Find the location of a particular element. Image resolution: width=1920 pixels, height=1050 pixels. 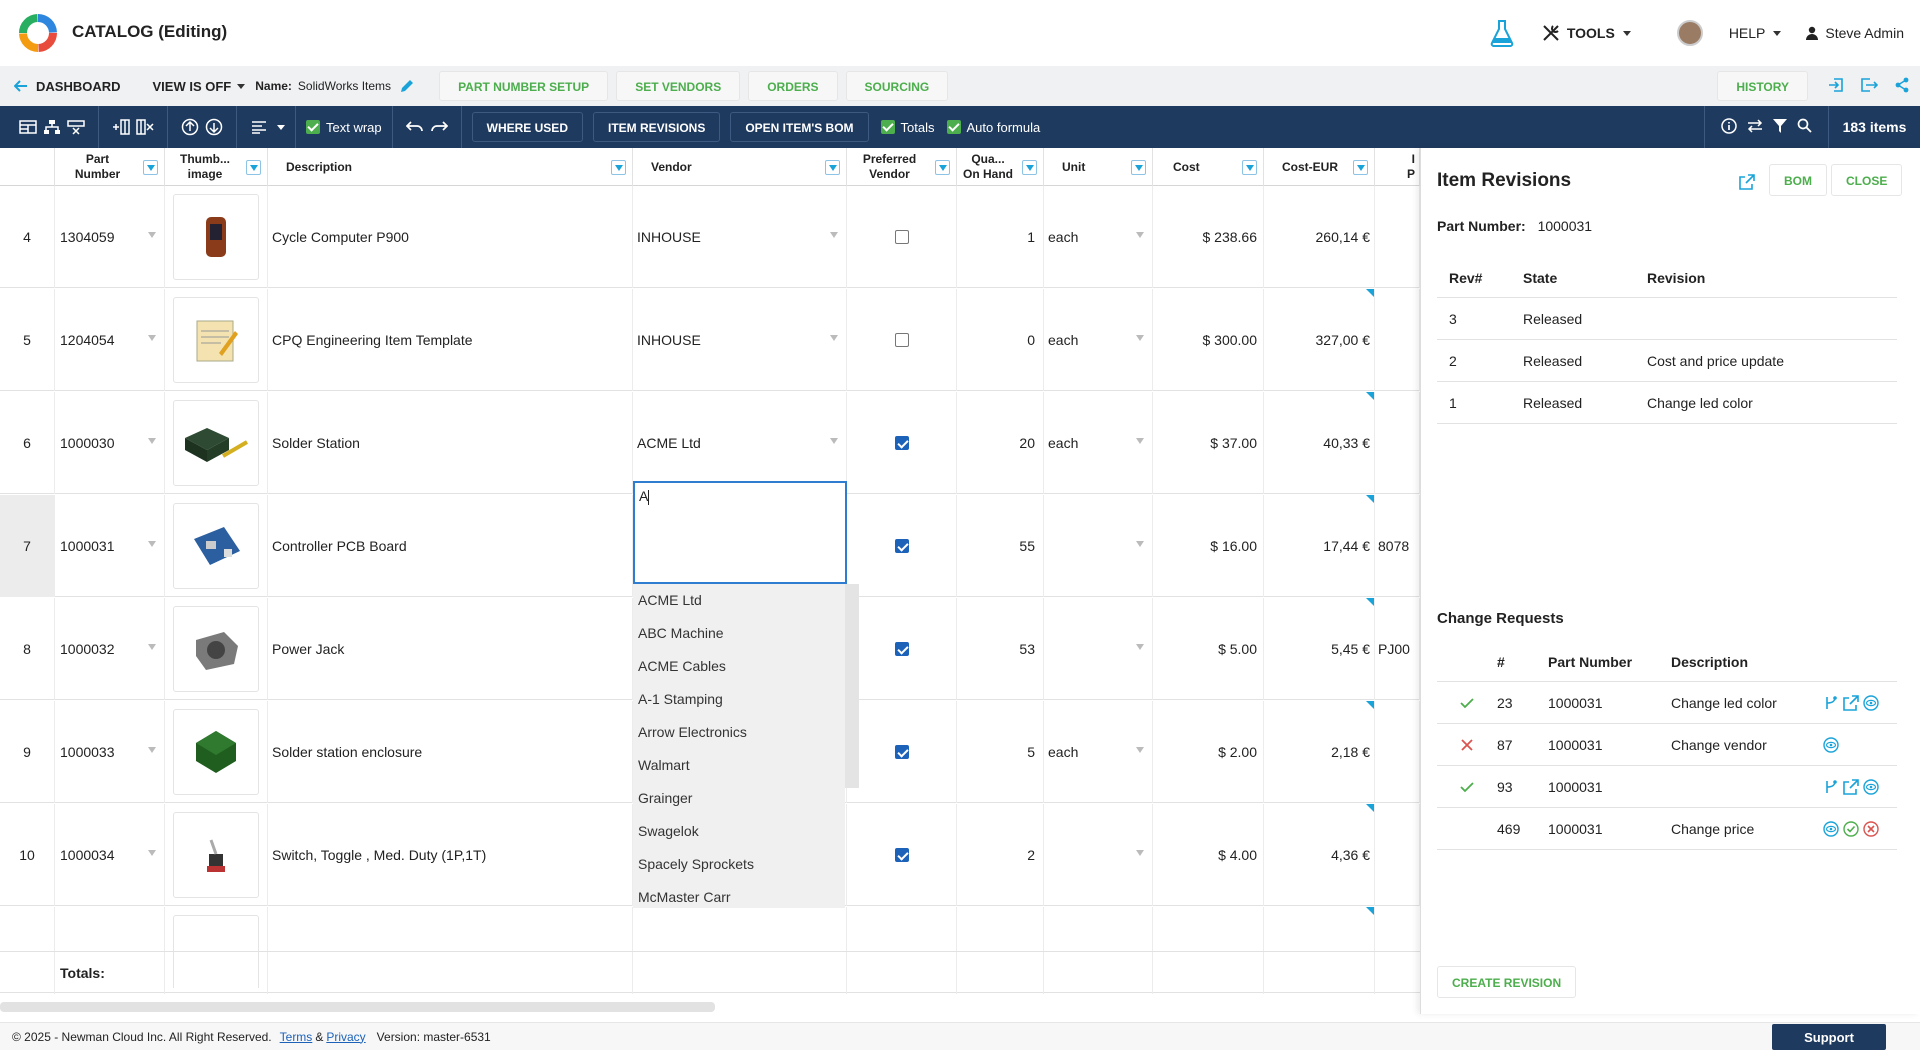

cost-cell: $ 238.66 is located at coordinates (1208, 237).